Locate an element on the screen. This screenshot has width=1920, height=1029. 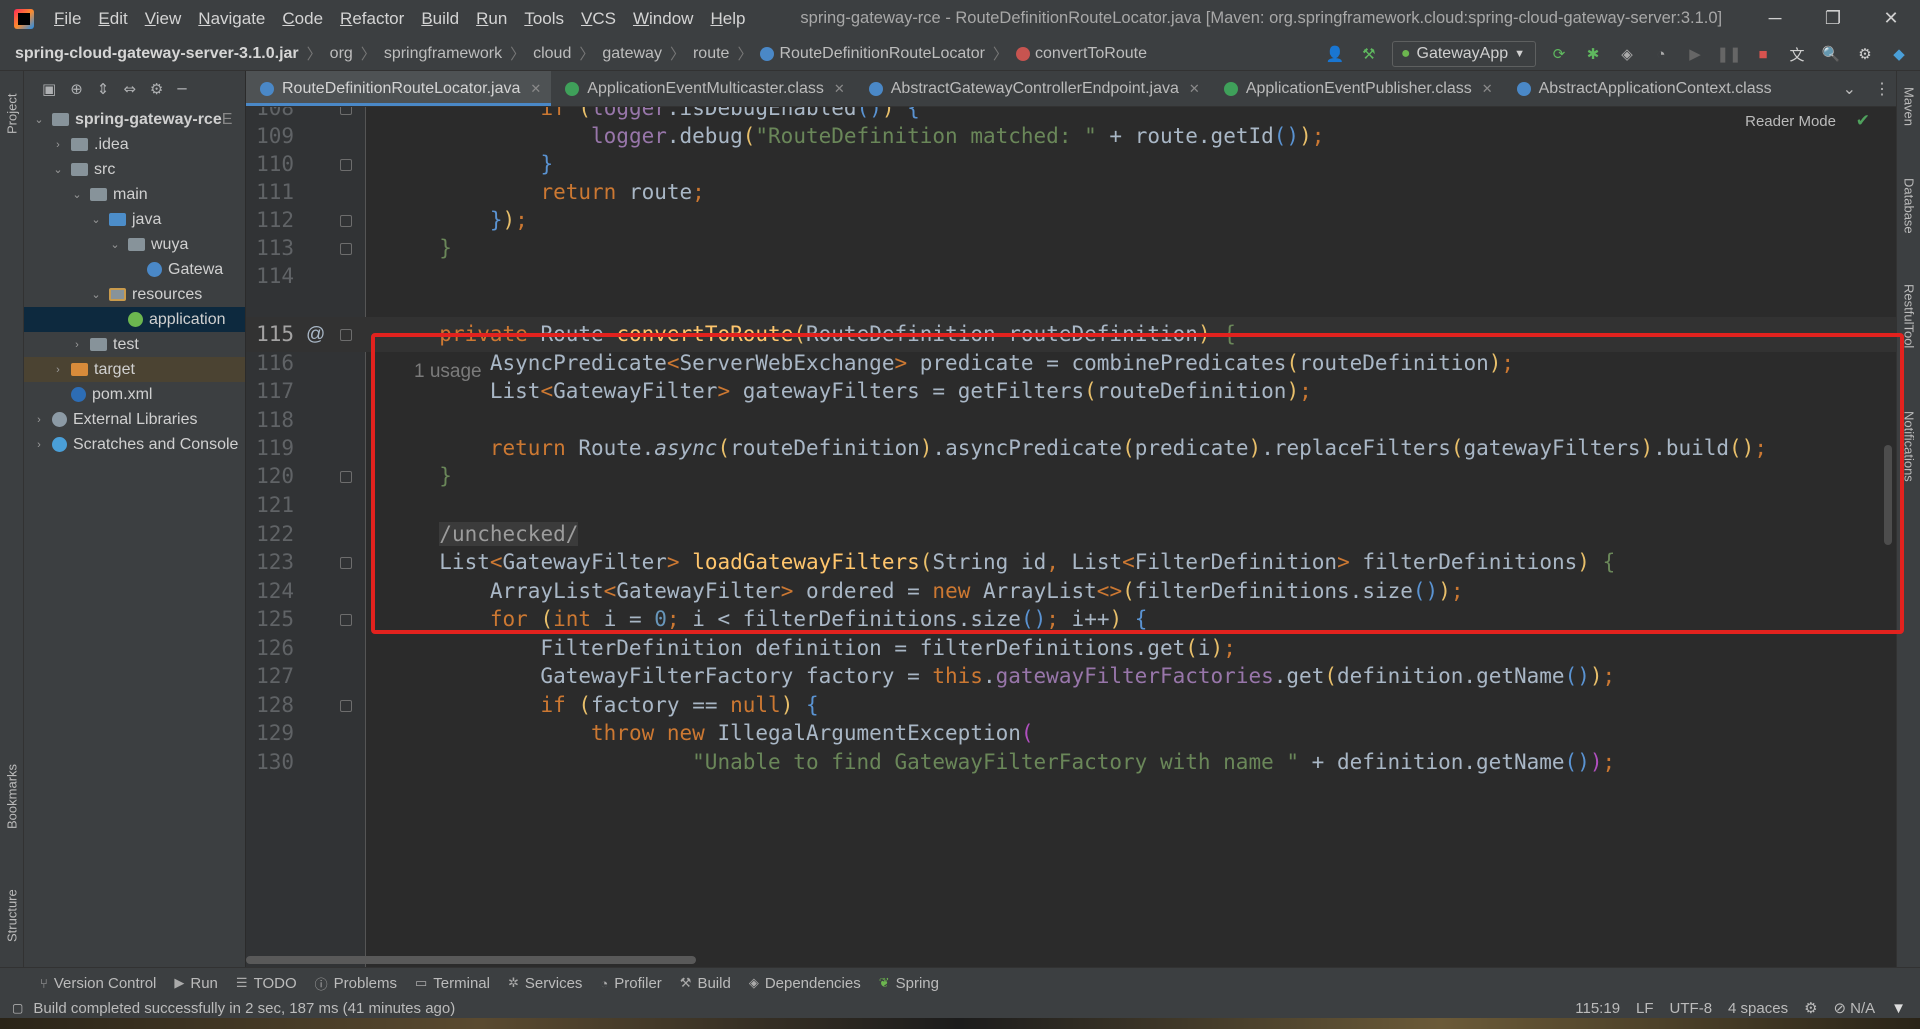
tool-profiler: ◔ Profiler is located at coordinates (630, 983).